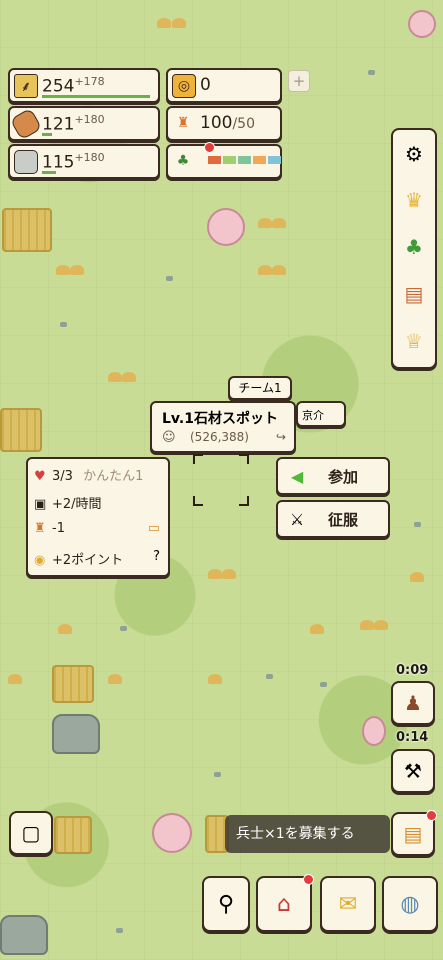  What do you see at coordinates (62, 476) in the screenshot?
I see `hearts-value: 3/3` at bounding box center [62, 476].